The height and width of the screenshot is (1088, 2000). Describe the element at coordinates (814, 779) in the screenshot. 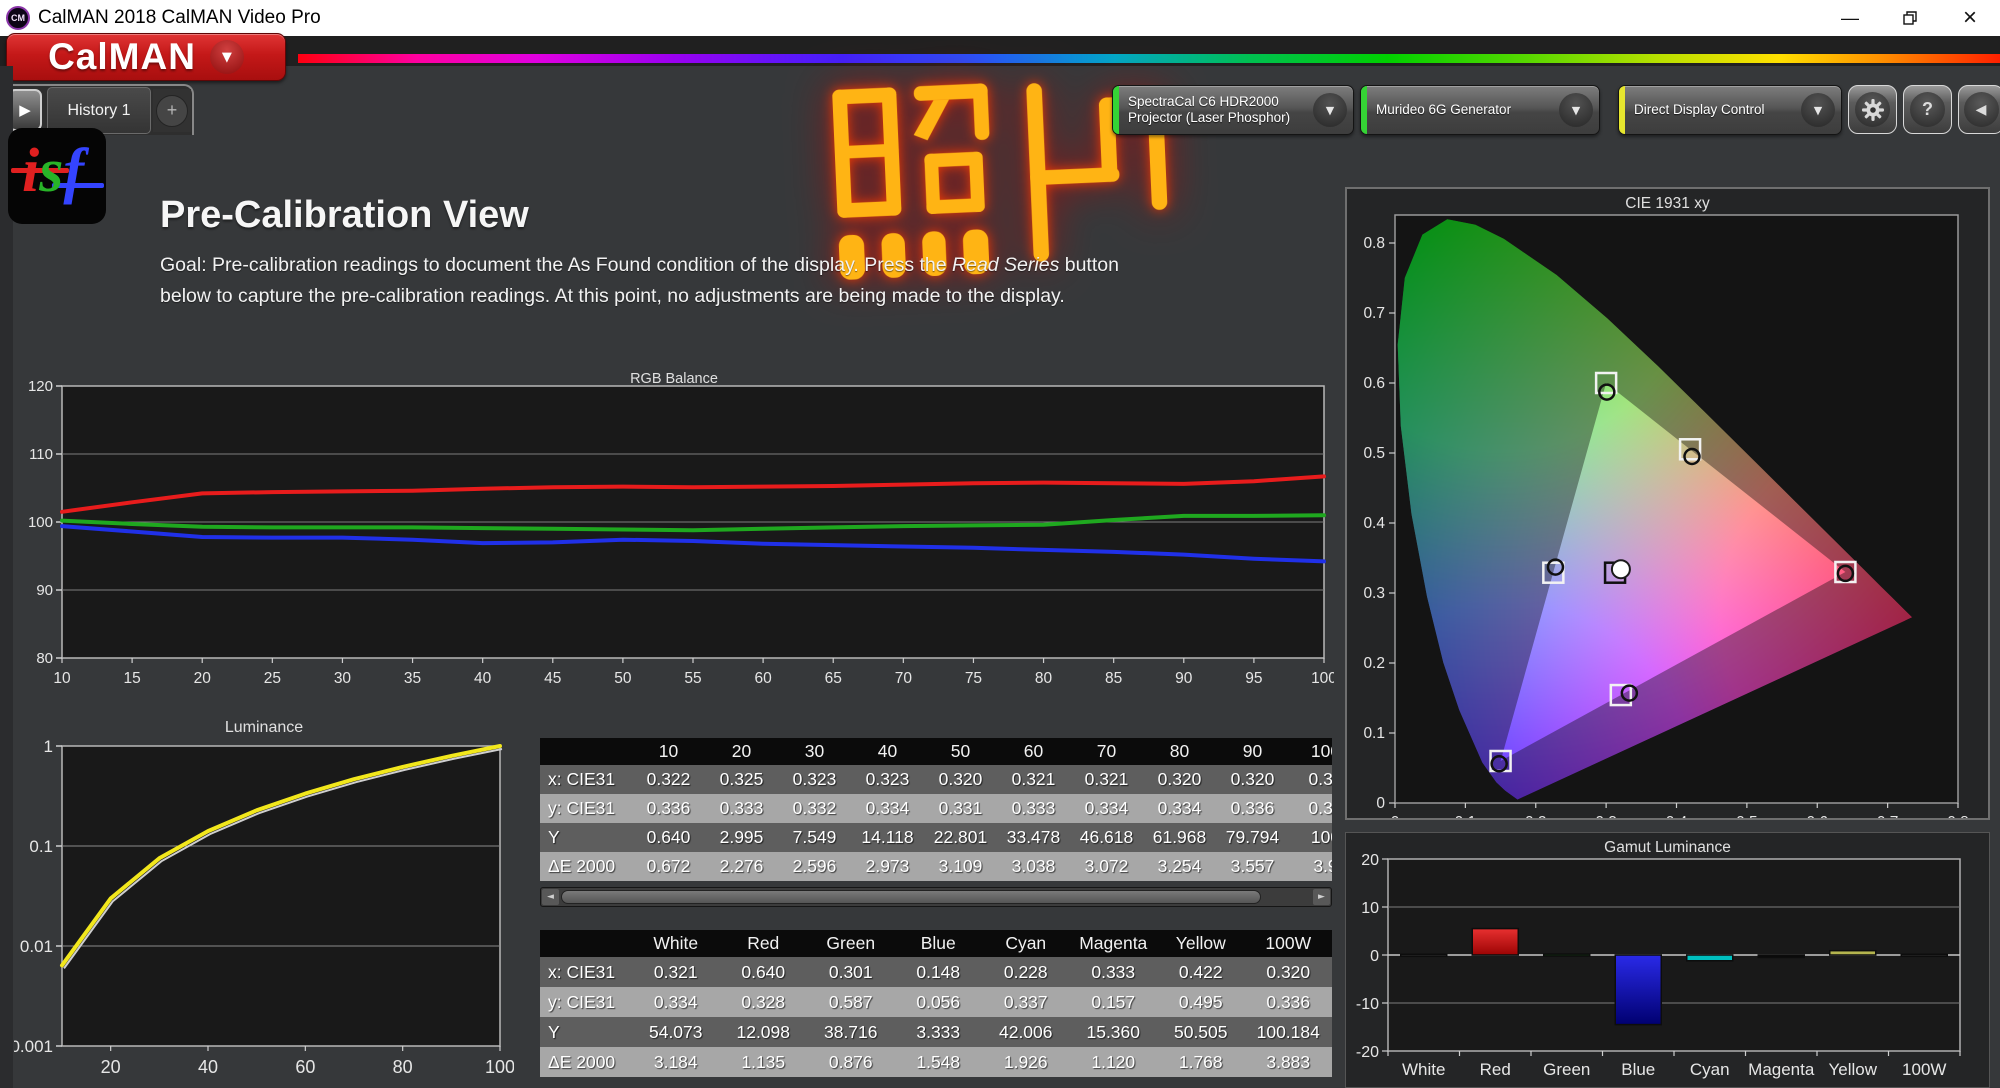

I see `table-cell: 0.323` at that location.